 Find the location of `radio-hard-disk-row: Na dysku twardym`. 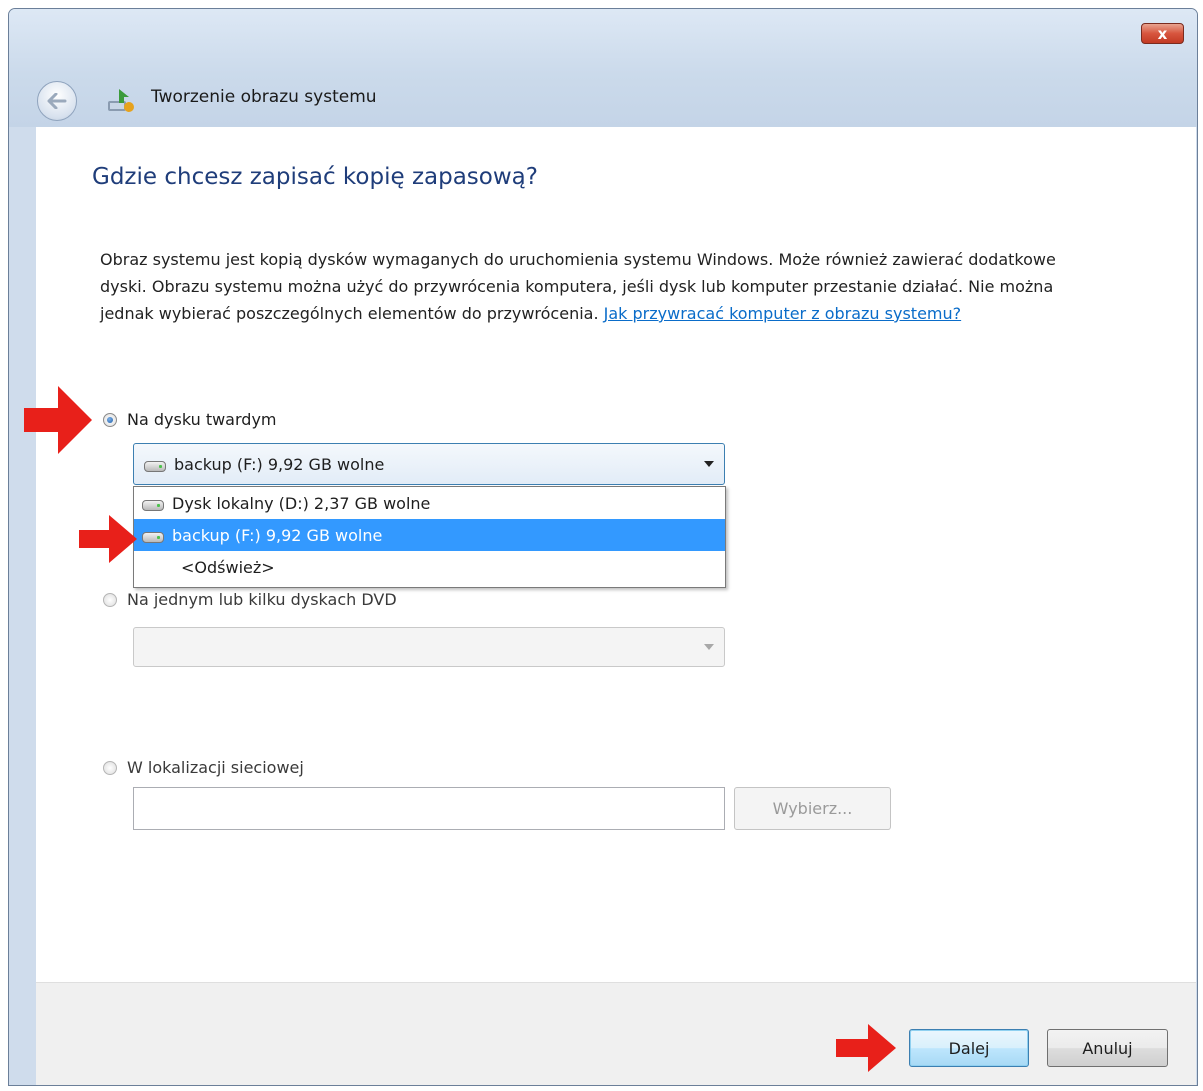

radio-hard-disk-row: Na dysku twardym is located at coordinates (190, 419).